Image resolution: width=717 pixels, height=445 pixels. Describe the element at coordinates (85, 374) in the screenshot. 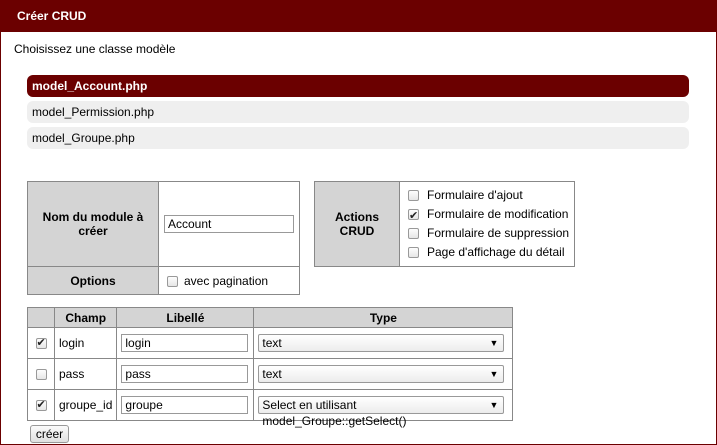

I see `field-name: pass` at that location.